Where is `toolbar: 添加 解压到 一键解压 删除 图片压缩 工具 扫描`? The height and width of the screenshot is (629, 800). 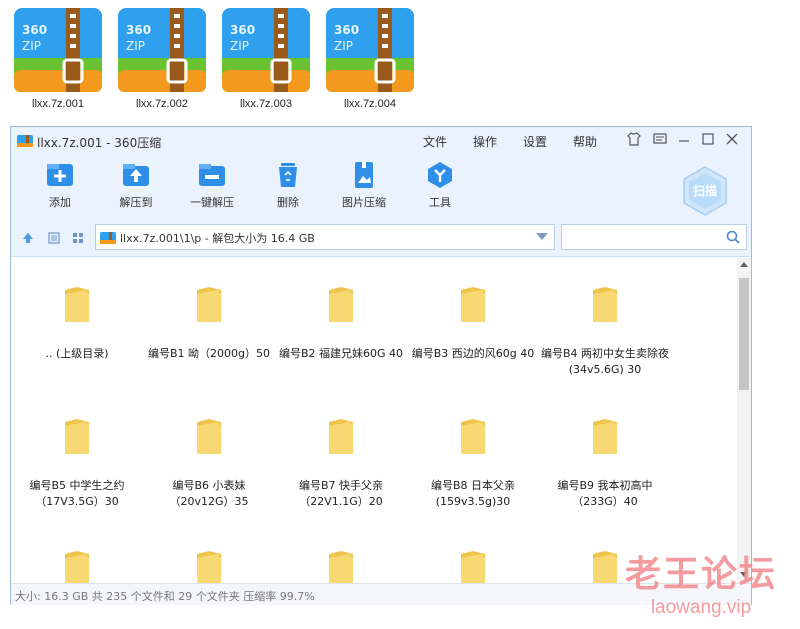 toolbar: 添加 解压到 一键解压 删除 图片压缩 工具 扫描 is located at coordinates (381, 186).